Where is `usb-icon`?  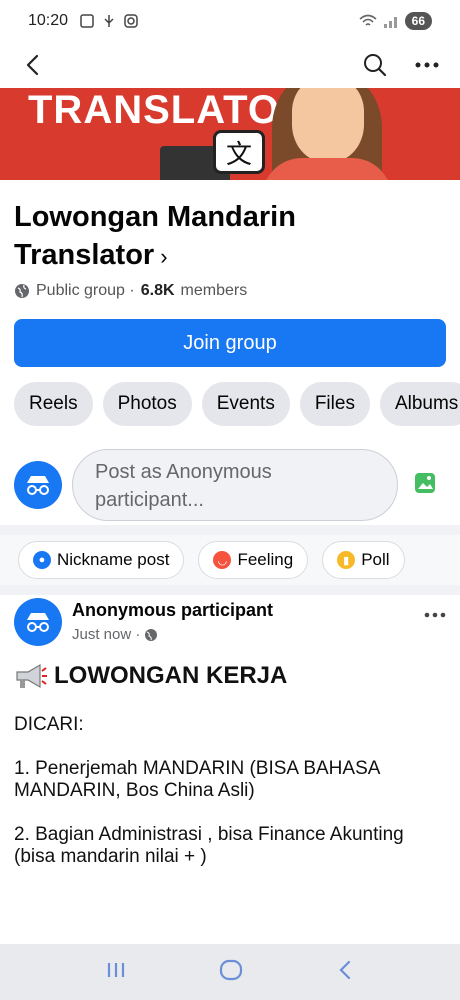
usb-icon is located at coordinates (109, 21).